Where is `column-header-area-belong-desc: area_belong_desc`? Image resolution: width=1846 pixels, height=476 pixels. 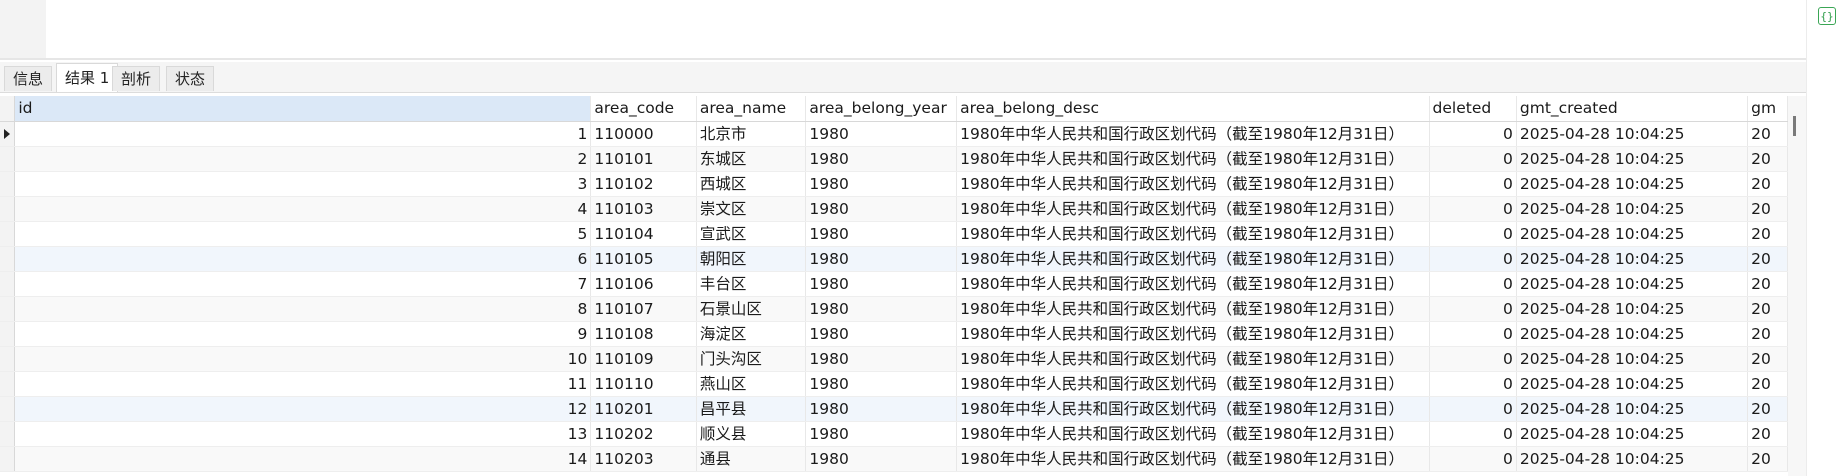 column-header-area-belong-desc: area_belong_desc is located at coordinates (1193, 109).